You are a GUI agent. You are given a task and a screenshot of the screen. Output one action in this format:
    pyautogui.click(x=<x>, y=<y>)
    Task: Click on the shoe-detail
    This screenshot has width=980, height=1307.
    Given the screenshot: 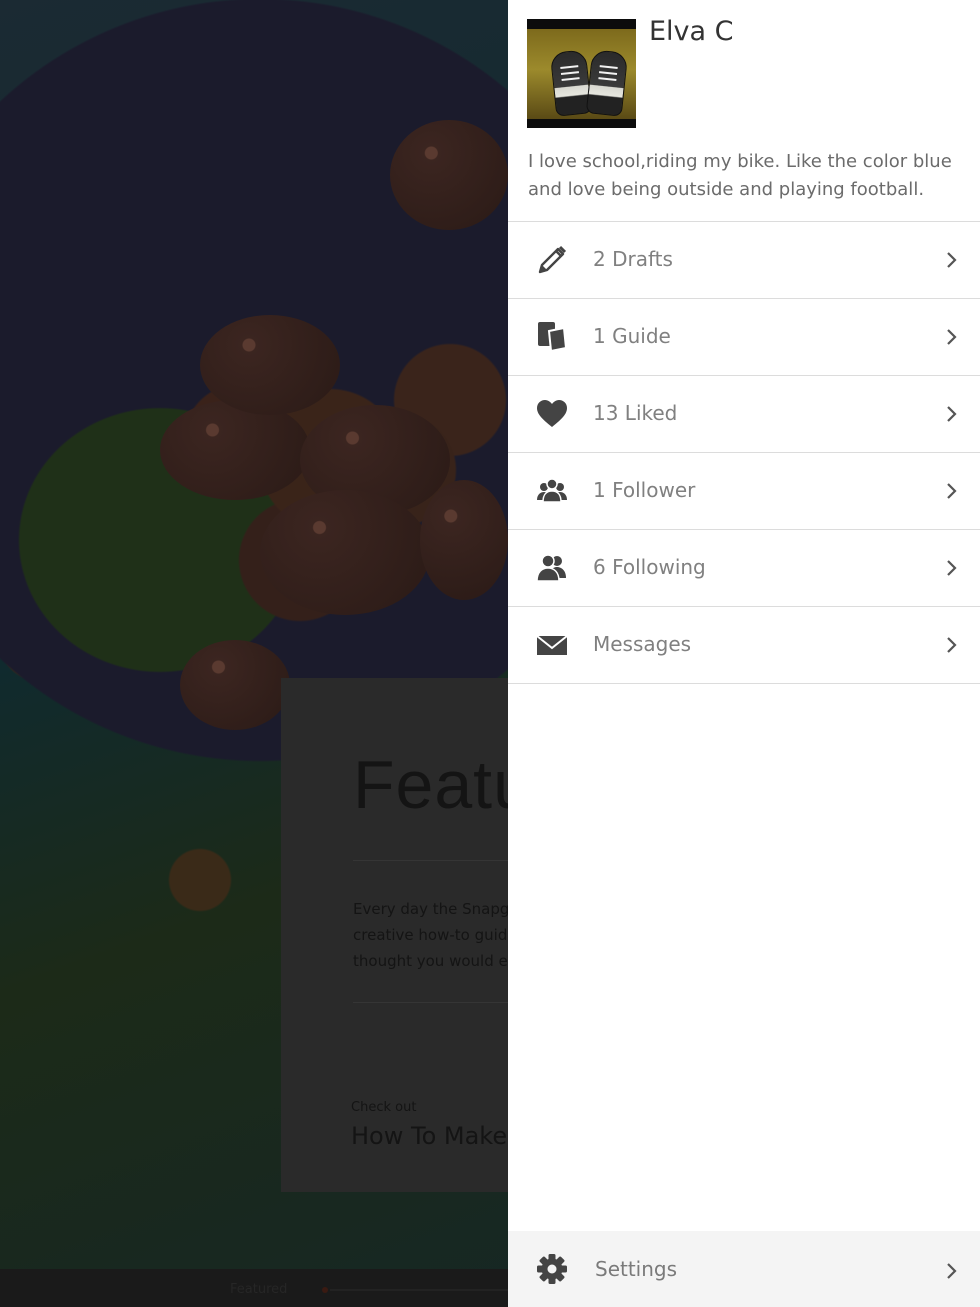 What is the action you would take?
    pyautogui.click(x=607, y=83)
    